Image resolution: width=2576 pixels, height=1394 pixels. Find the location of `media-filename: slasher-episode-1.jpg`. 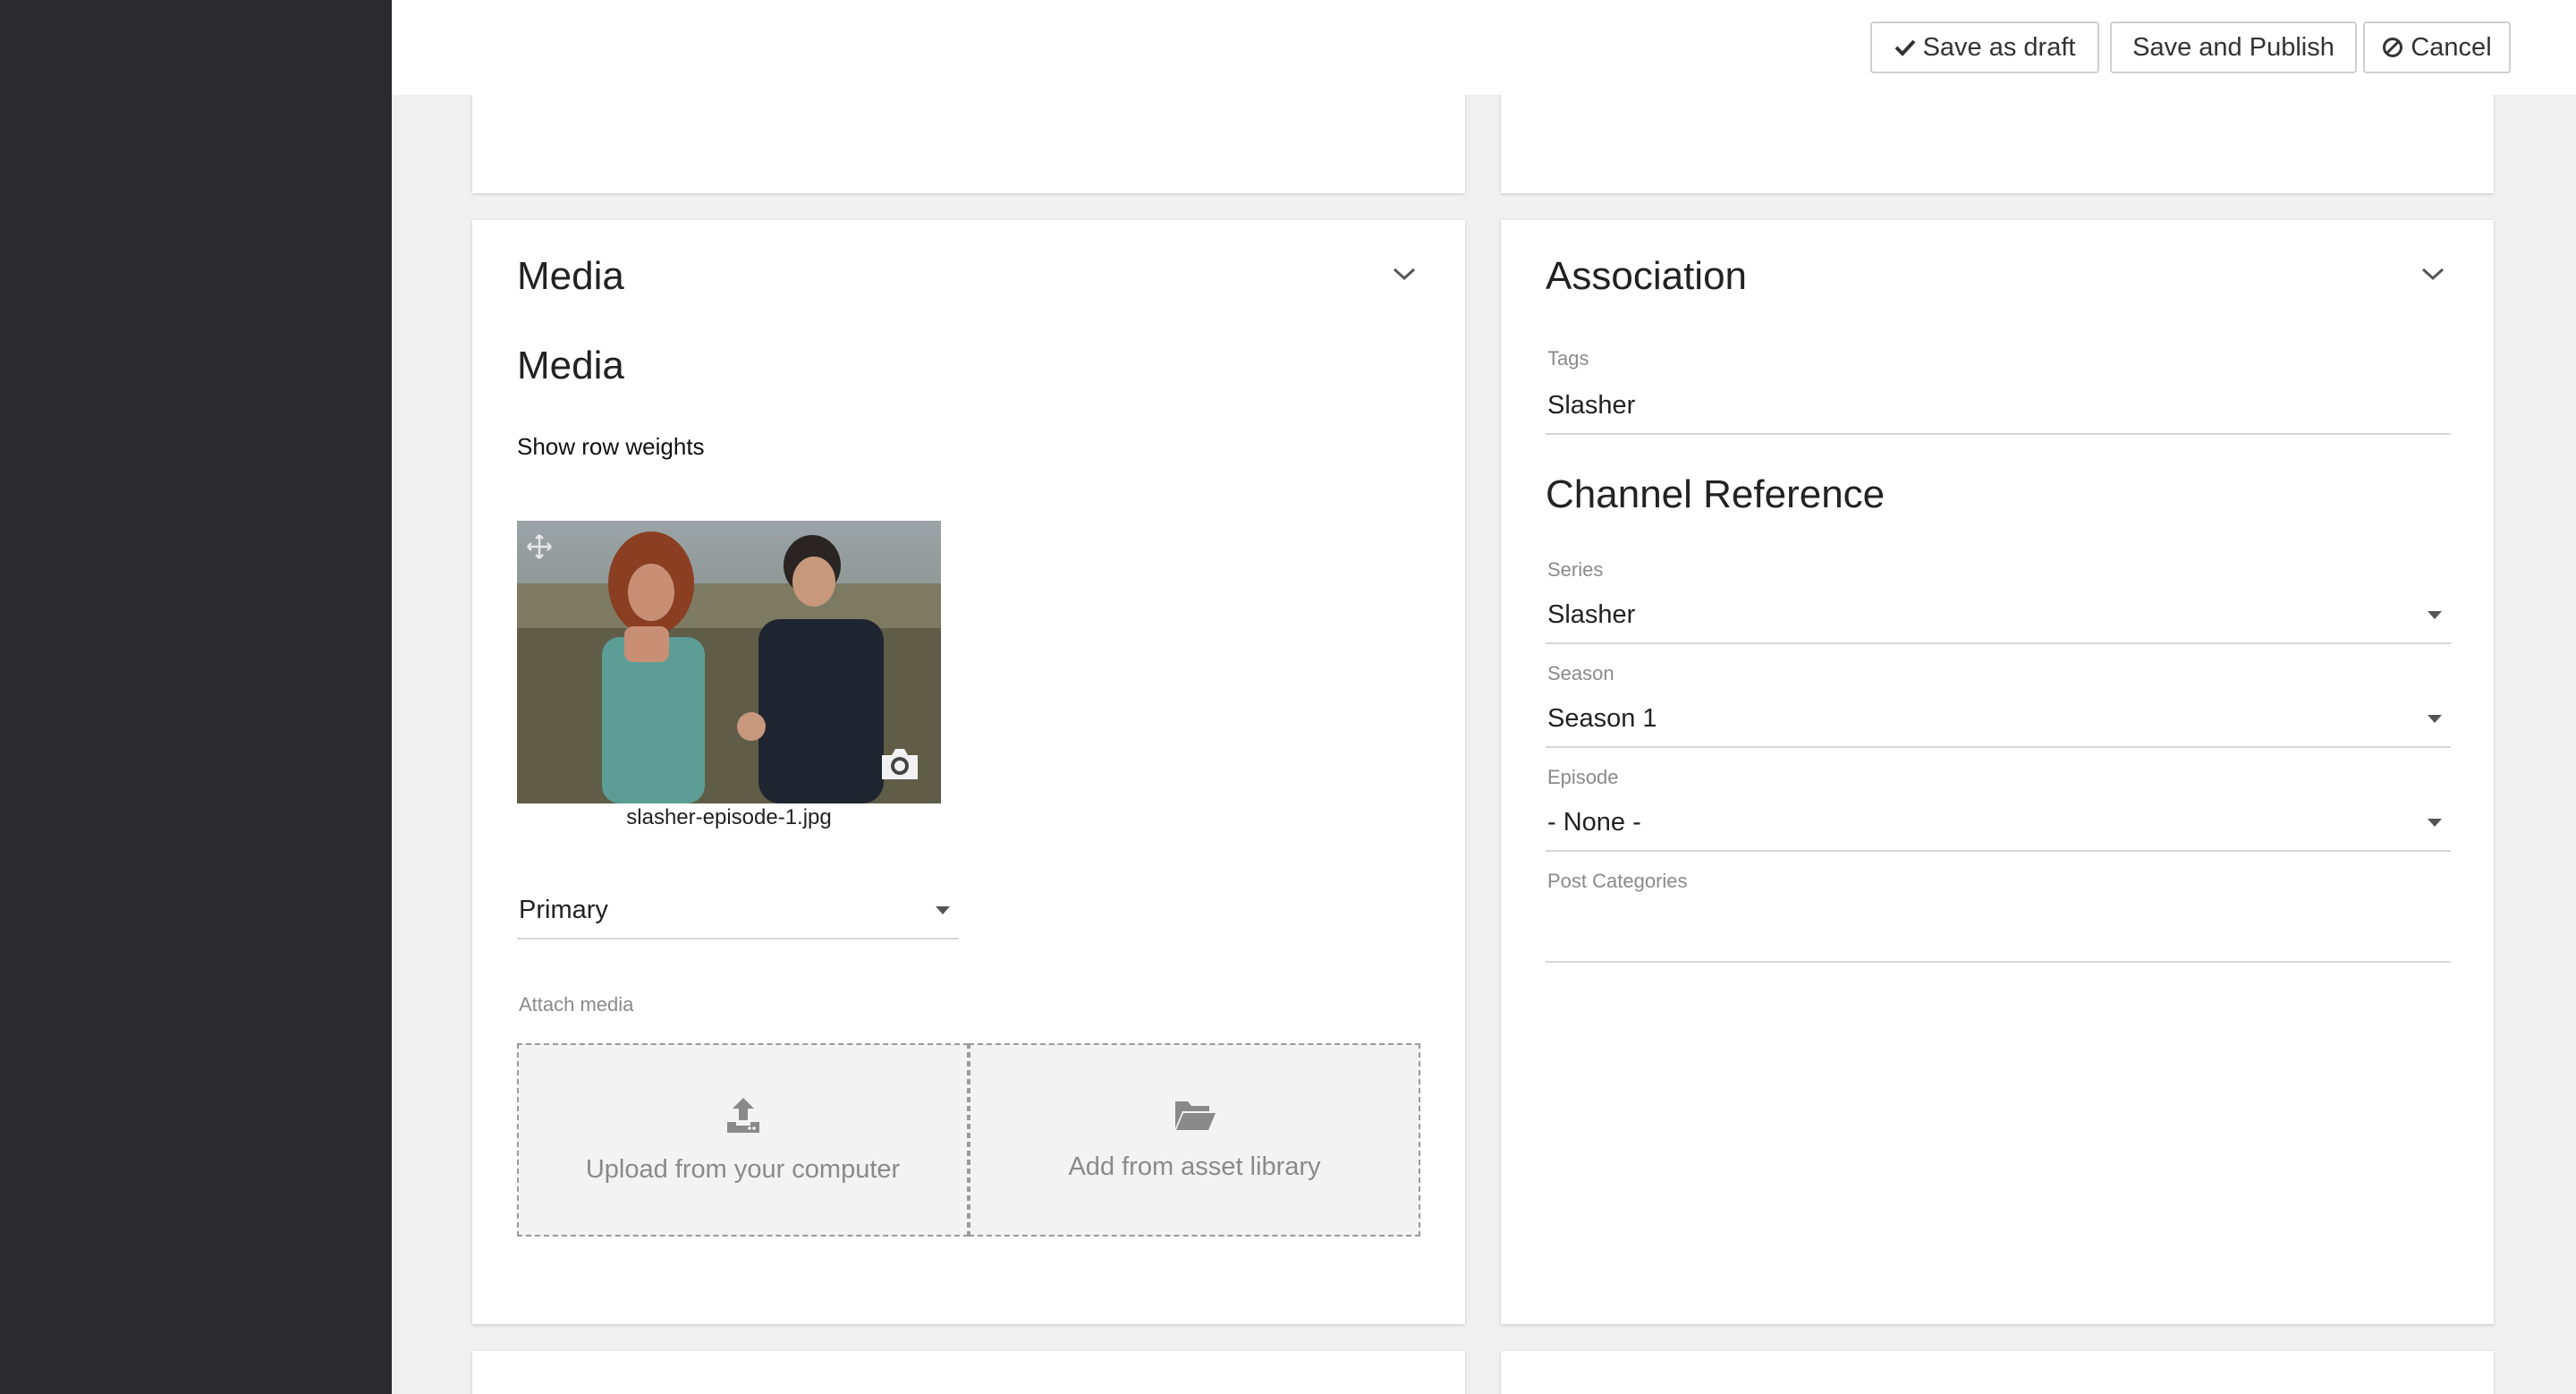

media-filename: slasher-episode-1.jpg is located at coordinates (729, 817).